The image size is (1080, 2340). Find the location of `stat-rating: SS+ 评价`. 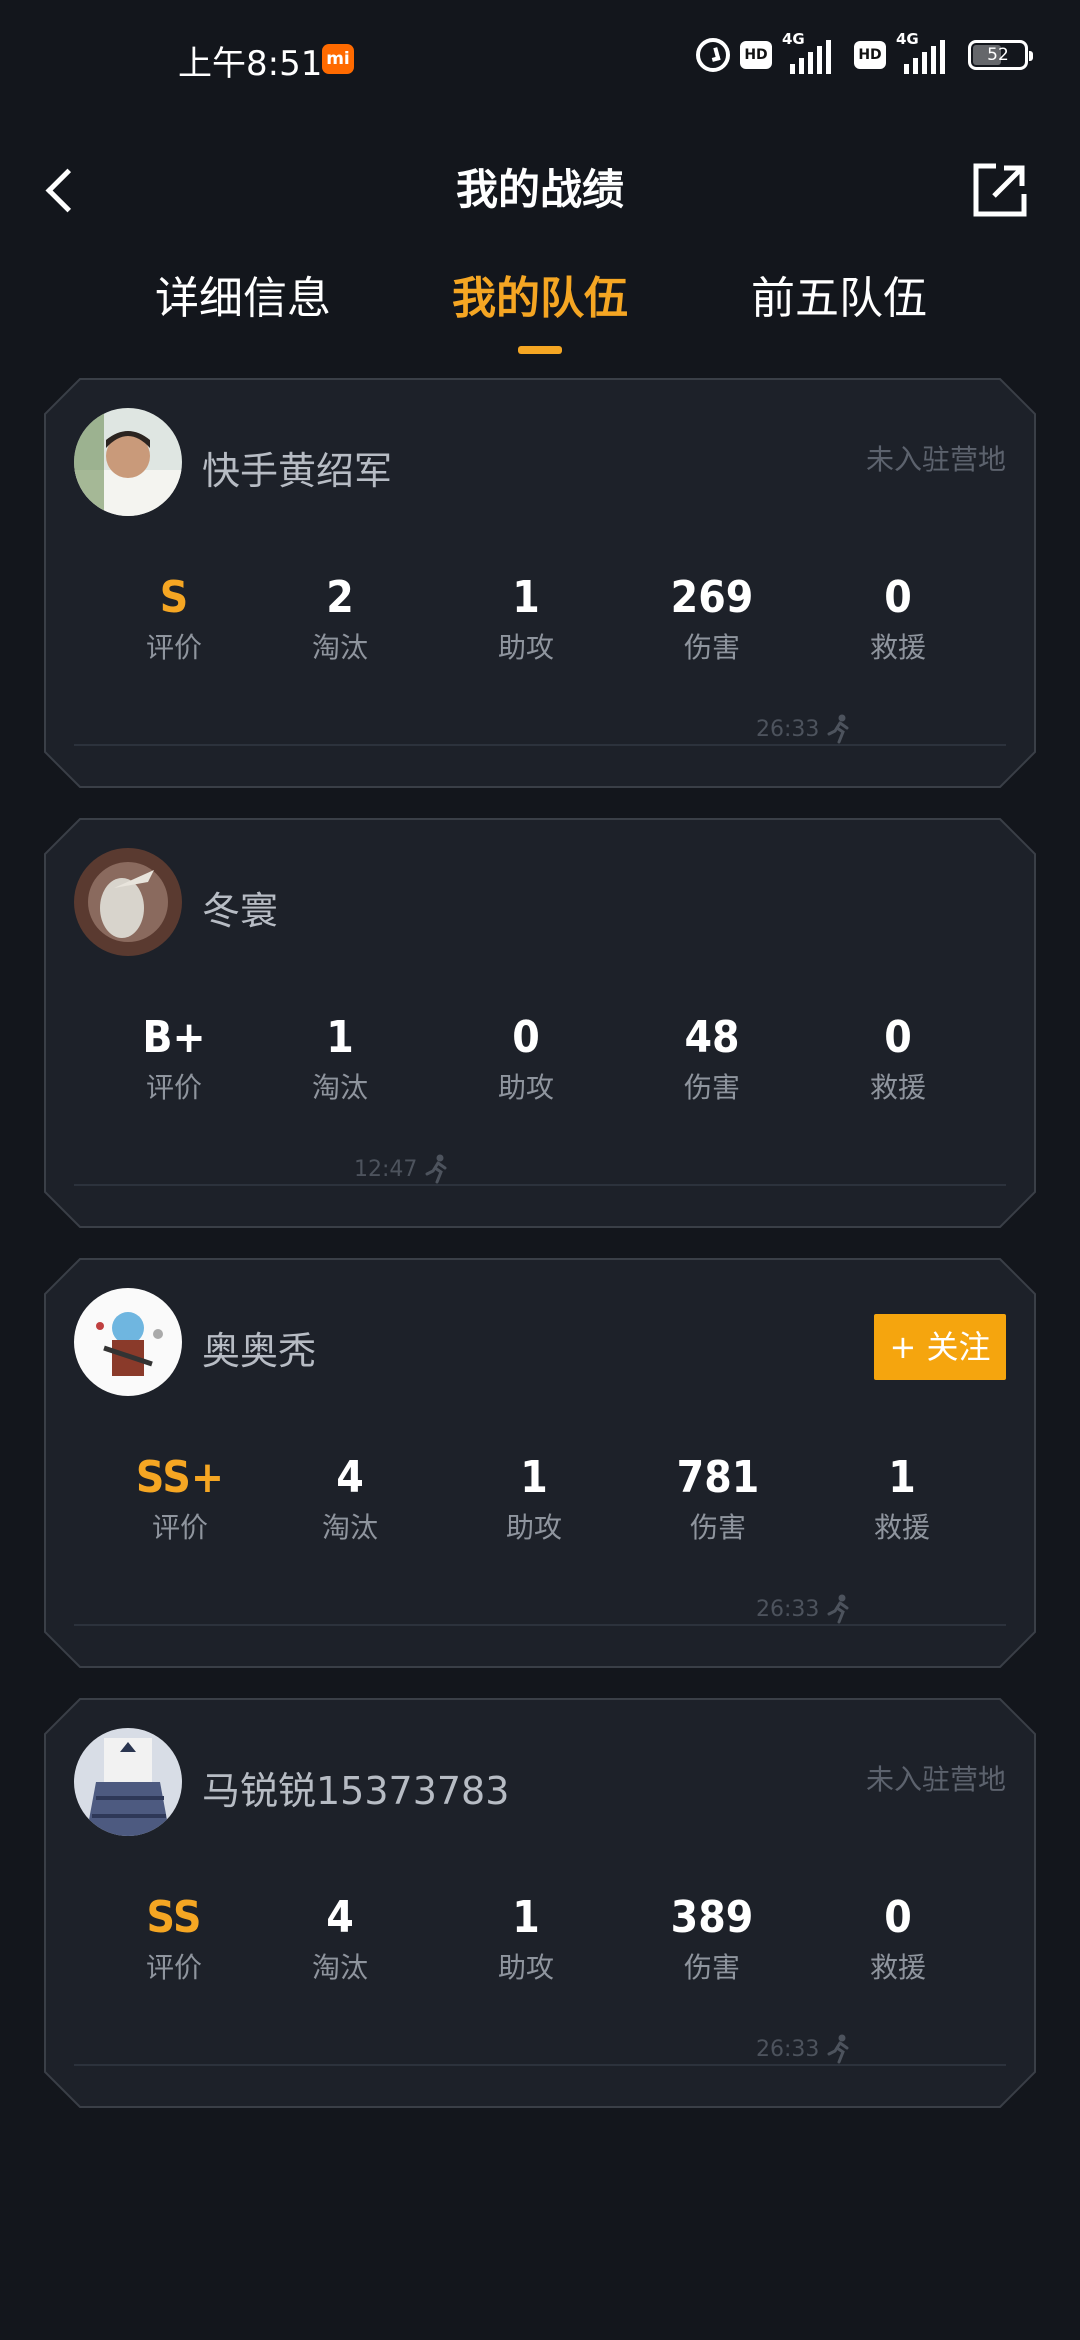

stat-rating: SS+ 评价 is located at coordinates (180, 1499).